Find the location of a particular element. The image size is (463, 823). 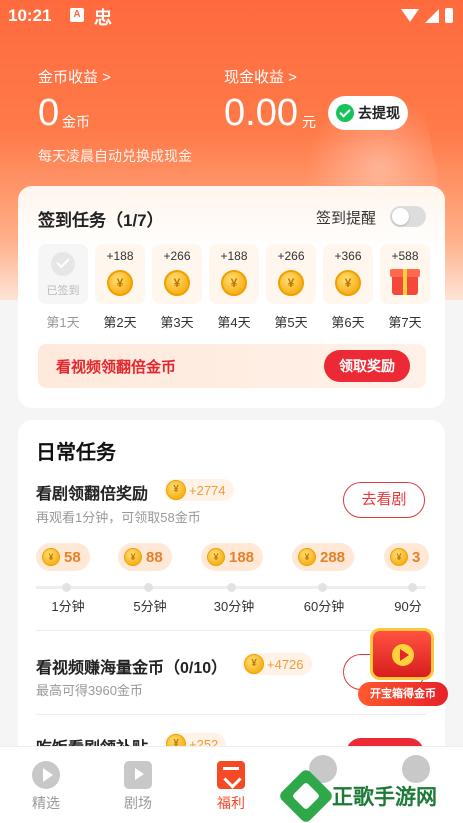

signin-remind-toggle is located at coordinates (408, 216).